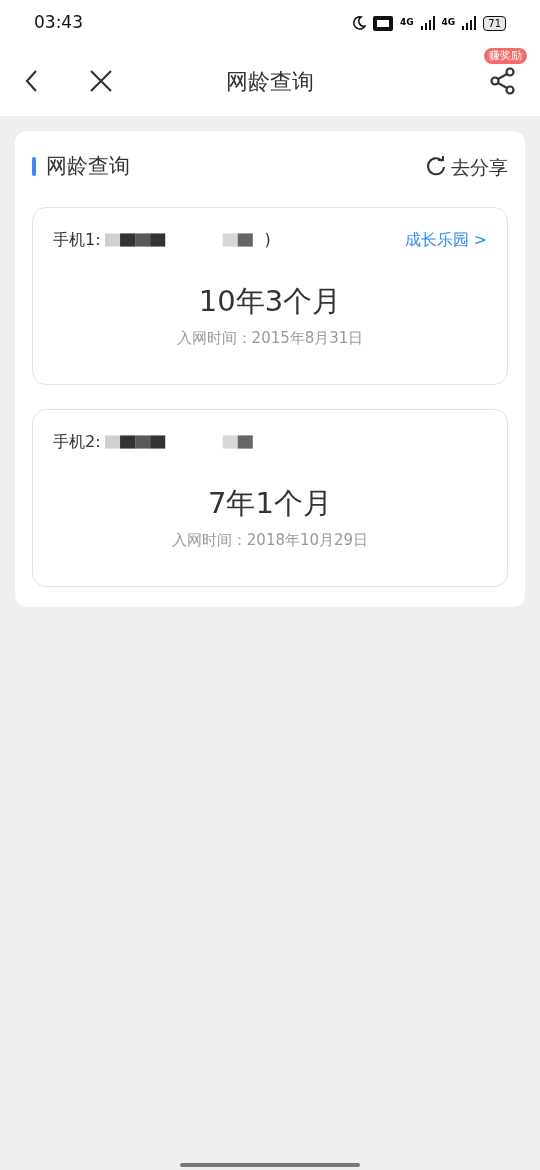  What do you see at coordinates (58, 23) in the screenshot?
I see `status-time: 03:43` at bounding box center [58, 23].